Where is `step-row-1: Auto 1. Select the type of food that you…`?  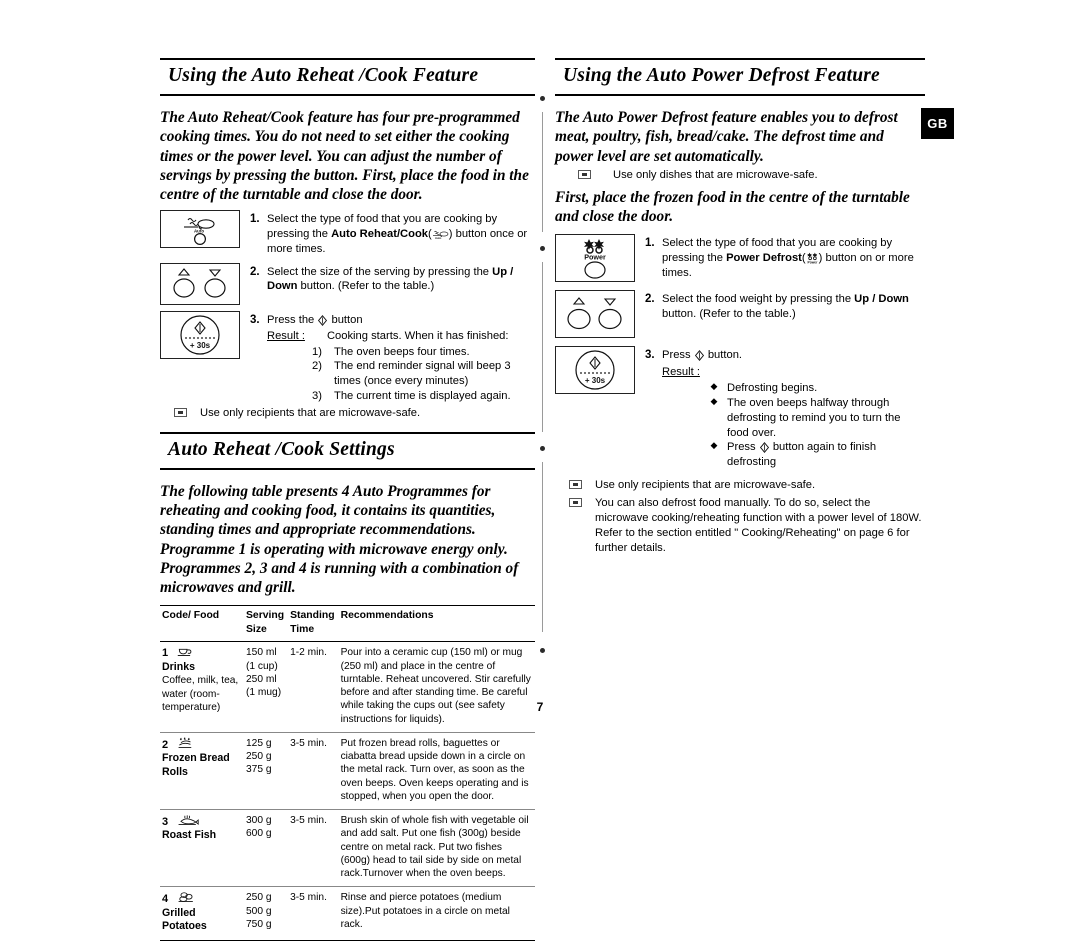
step-row-1: Auto 1. Select the type of food that you… is located at coordinates (347, 233).